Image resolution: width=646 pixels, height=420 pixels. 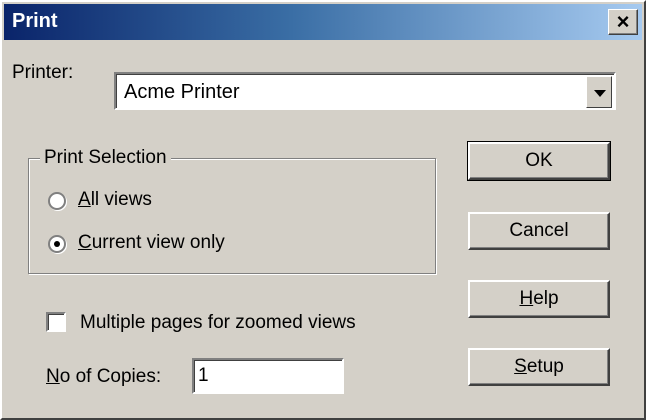 I want to click on setup-button: Setup, so click(x=539, y=367).